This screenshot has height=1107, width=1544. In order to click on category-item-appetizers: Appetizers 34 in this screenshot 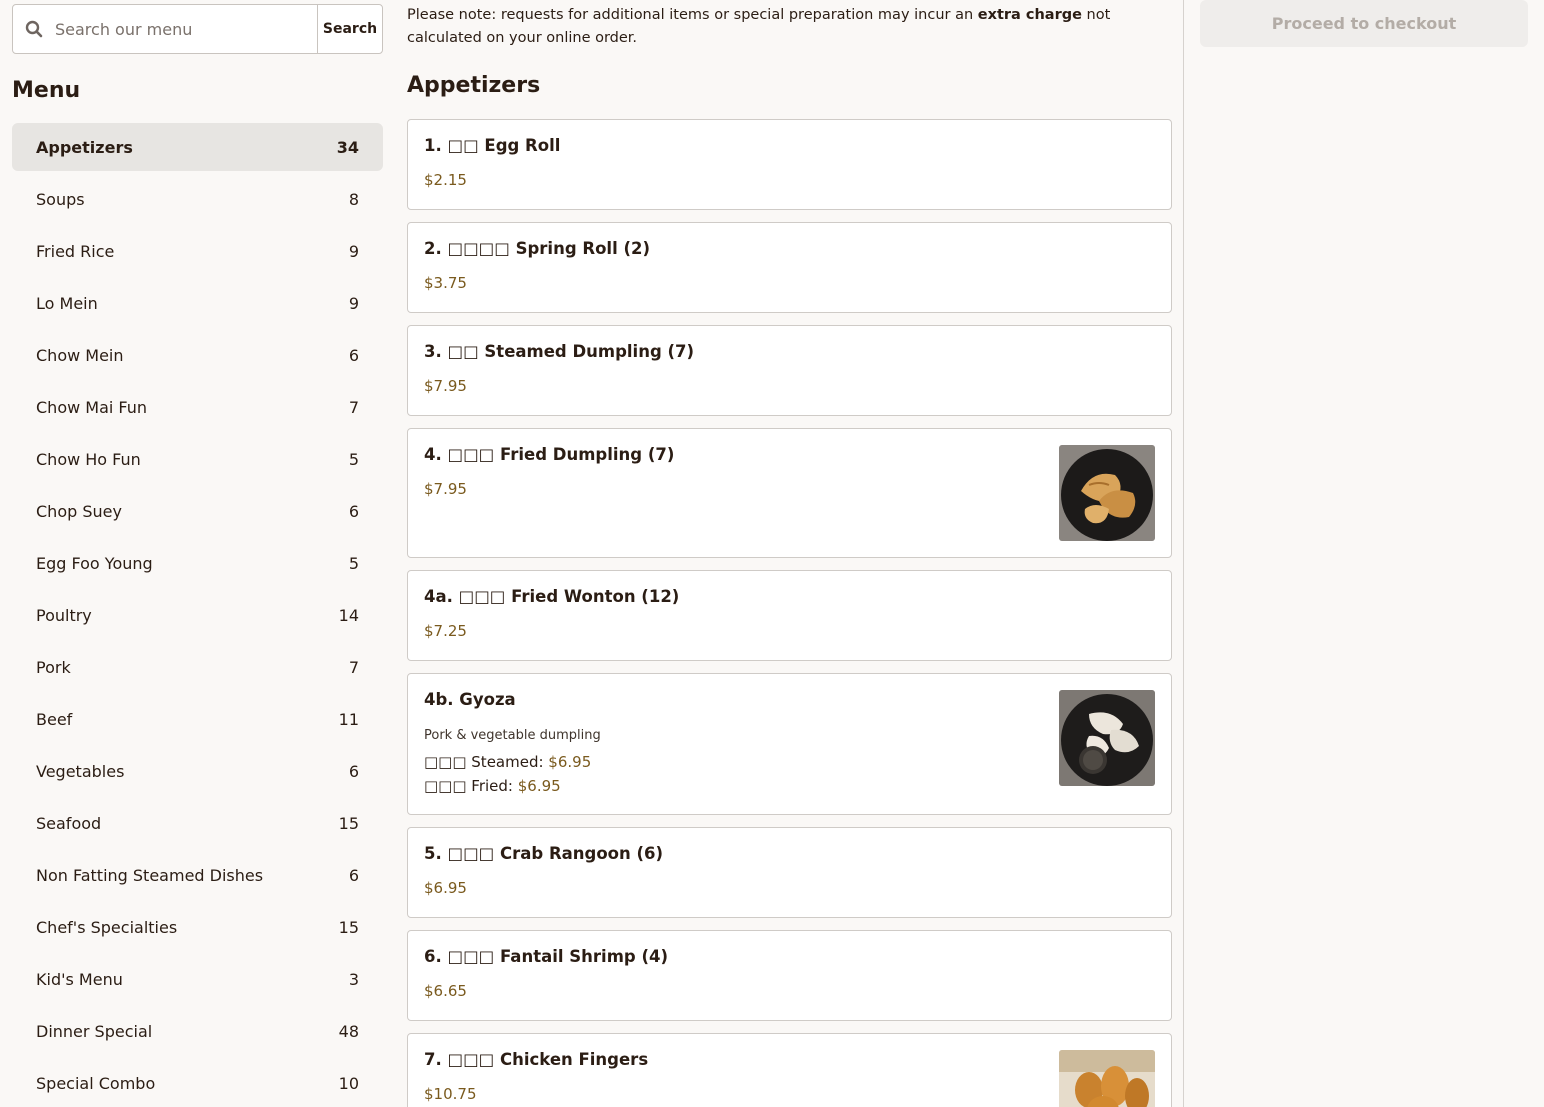, I will do `click(197, 147)`.